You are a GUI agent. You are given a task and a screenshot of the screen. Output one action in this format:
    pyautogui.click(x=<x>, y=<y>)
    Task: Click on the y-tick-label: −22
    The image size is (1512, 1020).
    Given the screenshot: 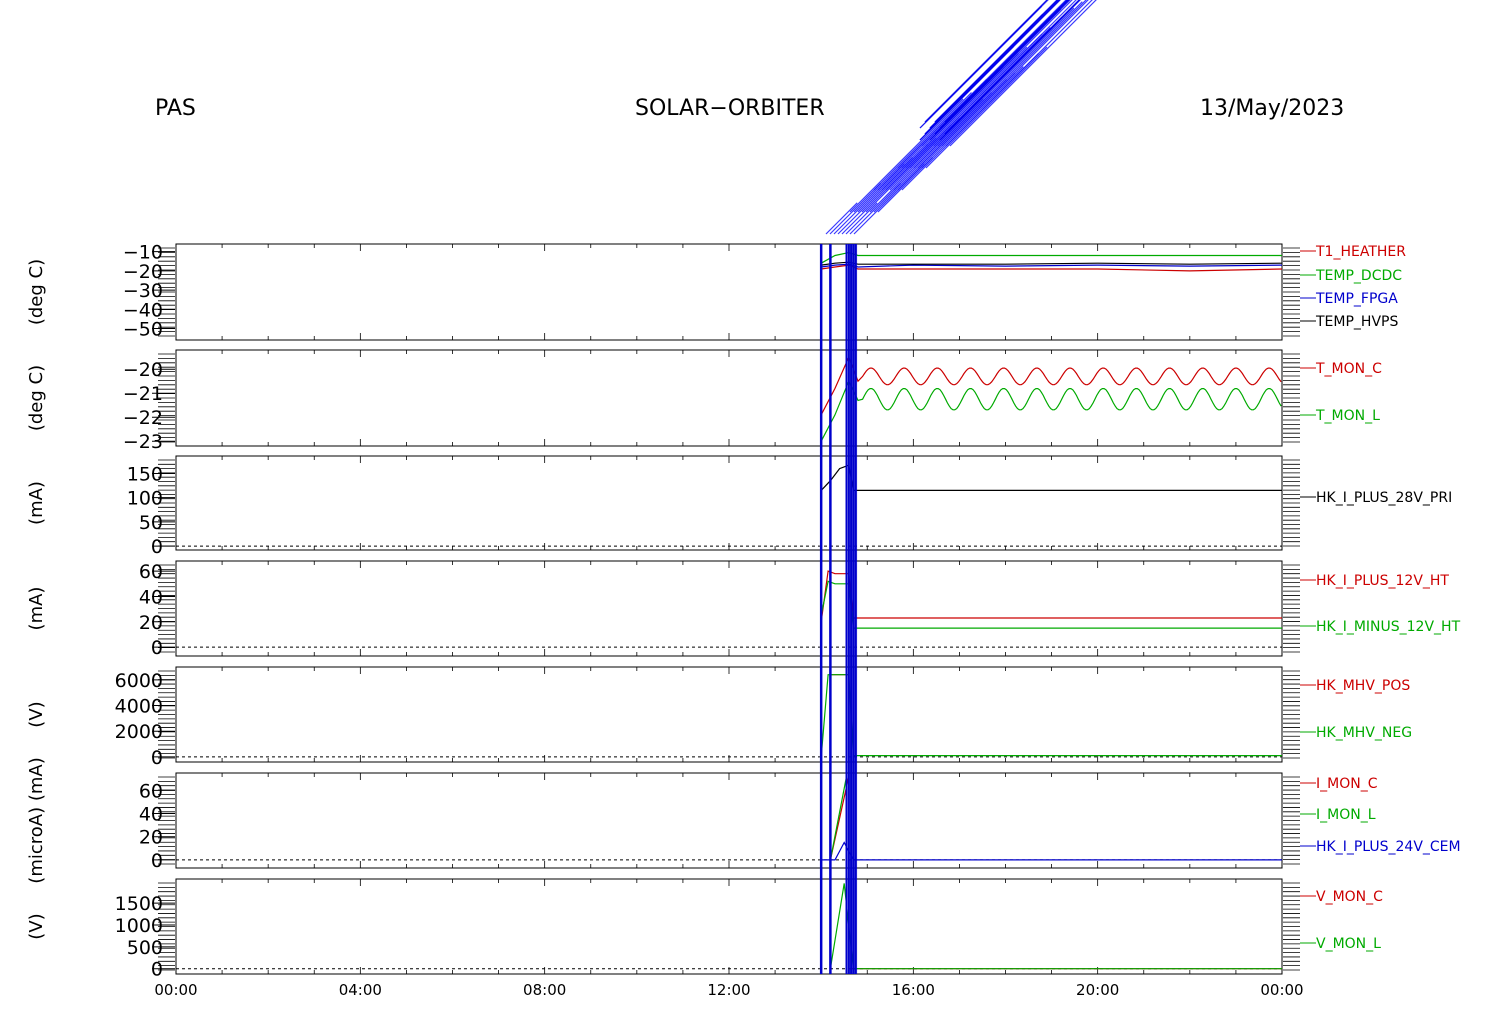 What is the action you would take?
    pyautogui.click(x=143, y=418)
    